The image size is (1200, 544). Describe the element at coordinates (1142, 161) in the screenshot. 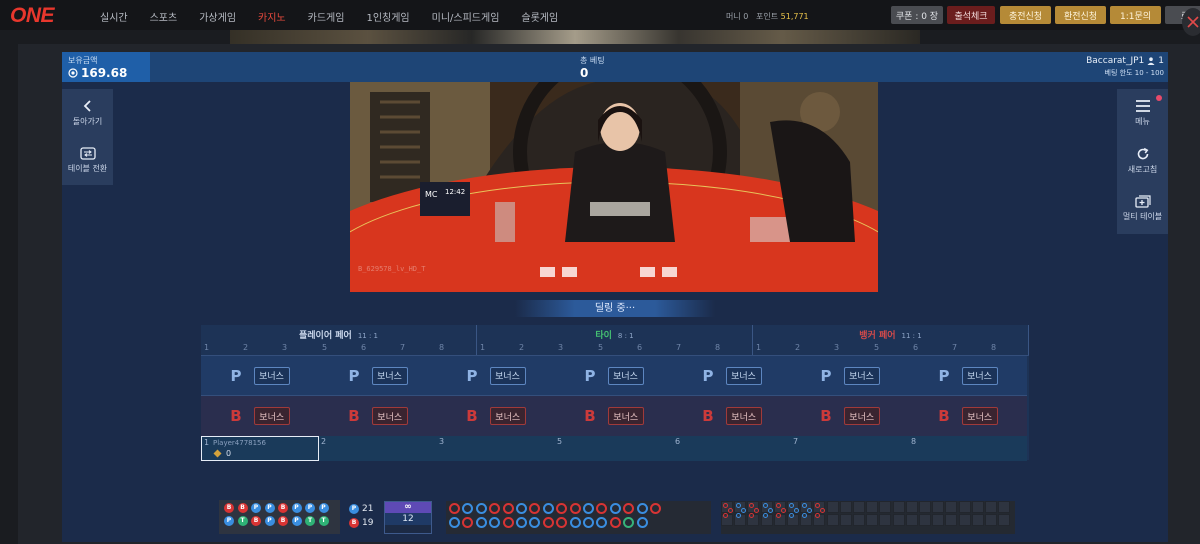

I see `refresh-button: 새로고침` at that location.